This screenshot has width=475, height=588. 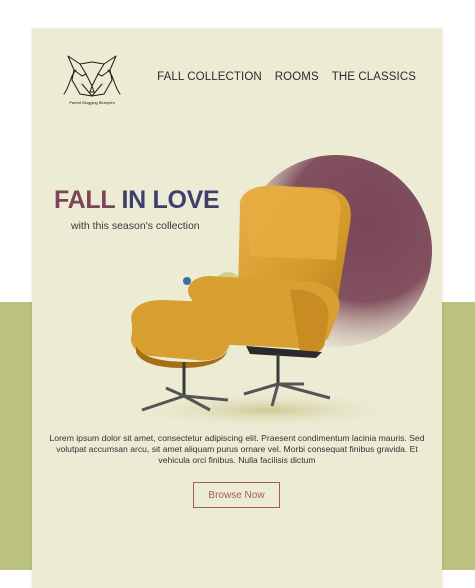 I want to click on top-nav: FALL COLLECTION ROOMS THE CLASSICS, so click(x=286, y=77).